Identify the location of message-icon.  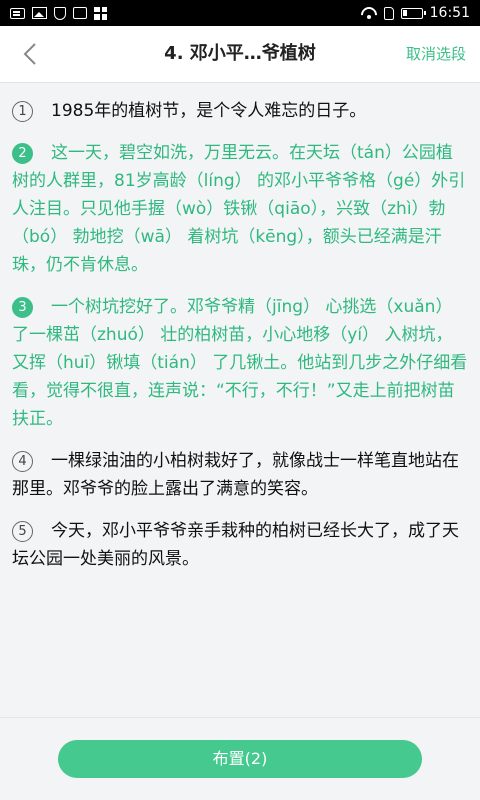
(17, 13).